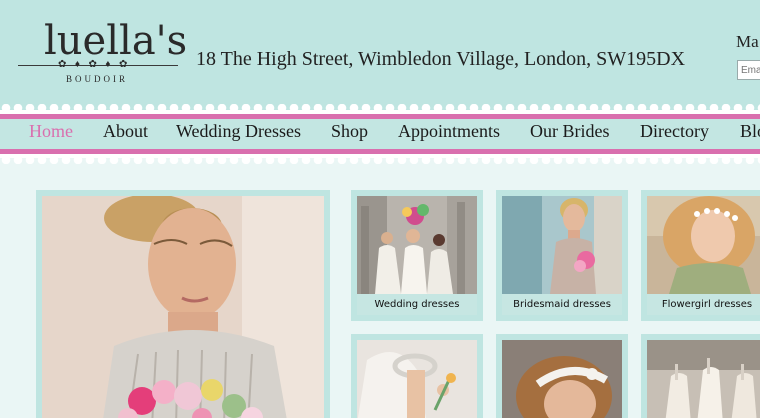 Image resolution: width=760 pixels, height=418 pixels. I want to click on luellas-logo: luella's ✿ ♦ ✿ ♦ ✿ BOUDOIR, so click(102, 51).